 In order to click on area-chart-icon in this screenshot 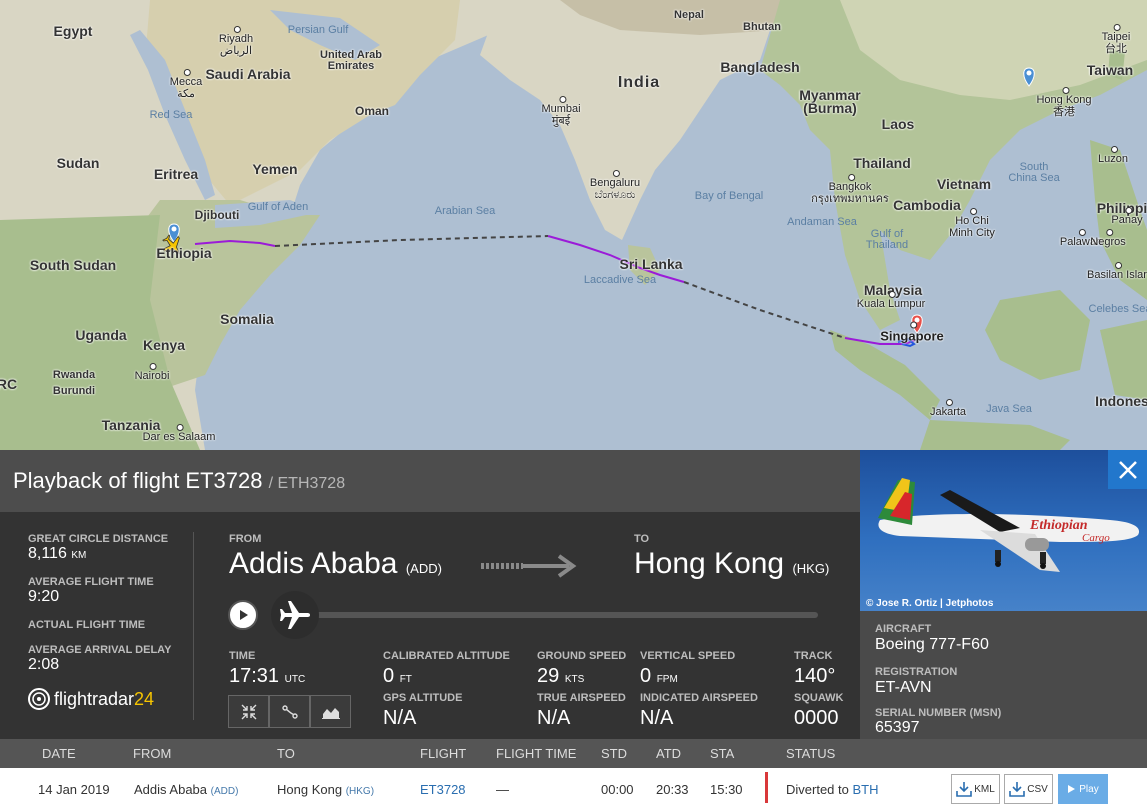, I will do `click(330, 713)`.